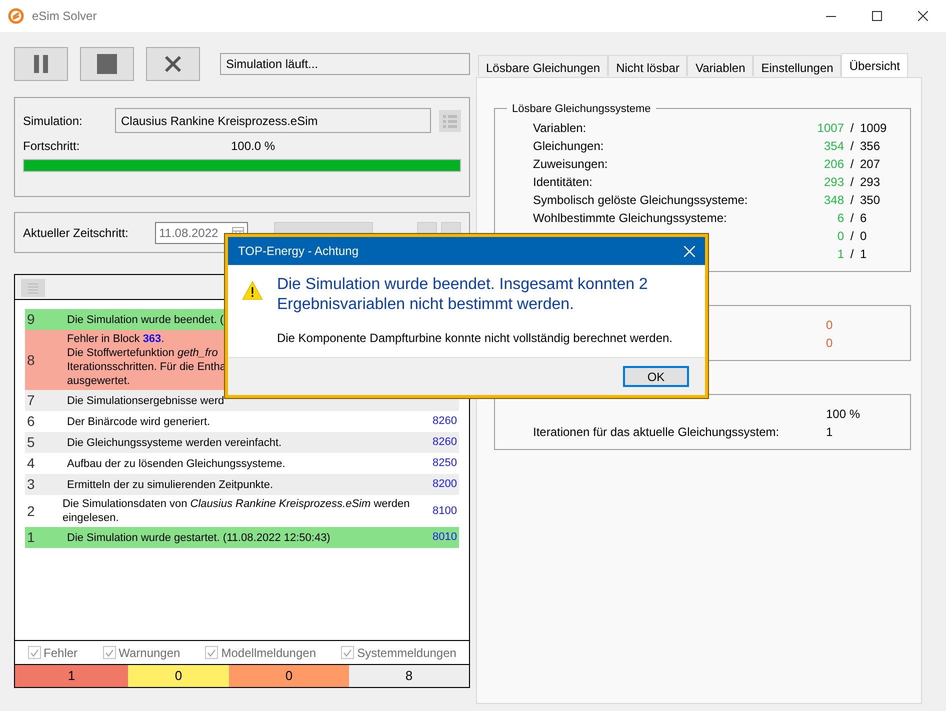 The image size is (946, 711). I want to click on solved-count: 293, so click(833, 182).